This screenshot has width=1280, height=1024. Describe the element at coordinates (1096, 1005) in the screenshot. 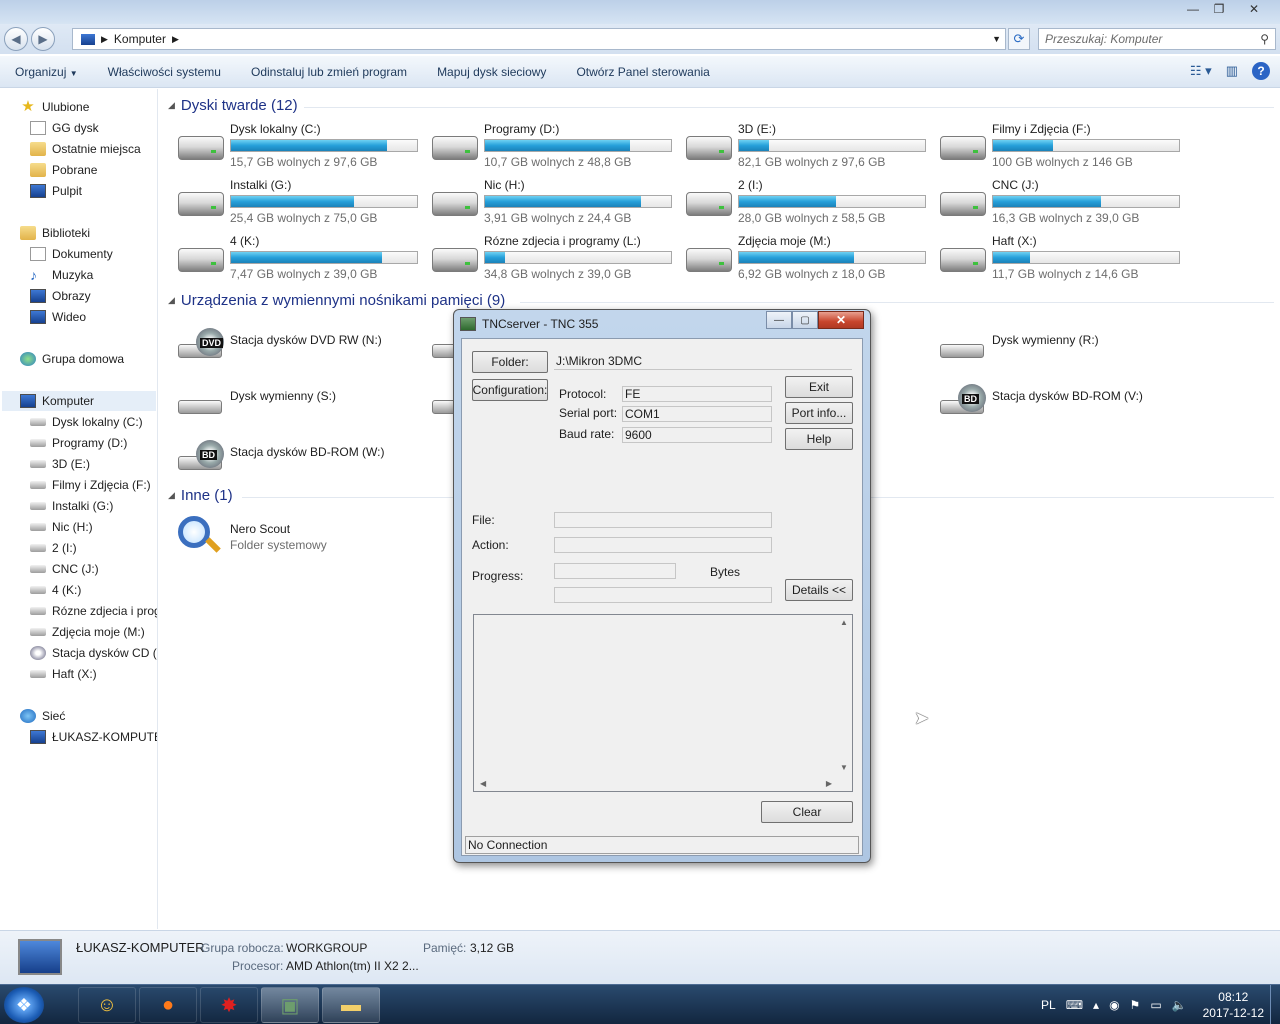

I see `show-hidden-icons-icon: ▴` at that location.